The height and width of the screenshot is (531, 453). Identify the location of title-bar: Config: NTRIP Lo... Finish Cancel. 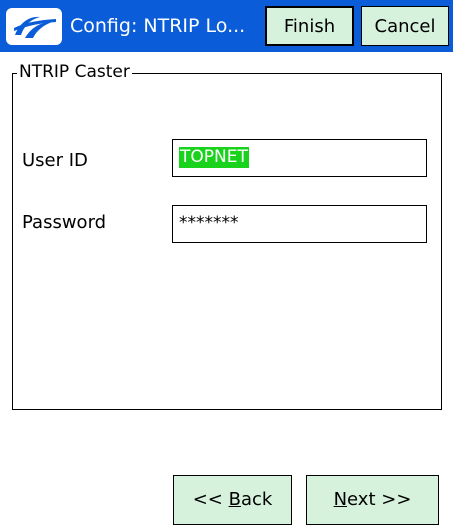
(226, 26).